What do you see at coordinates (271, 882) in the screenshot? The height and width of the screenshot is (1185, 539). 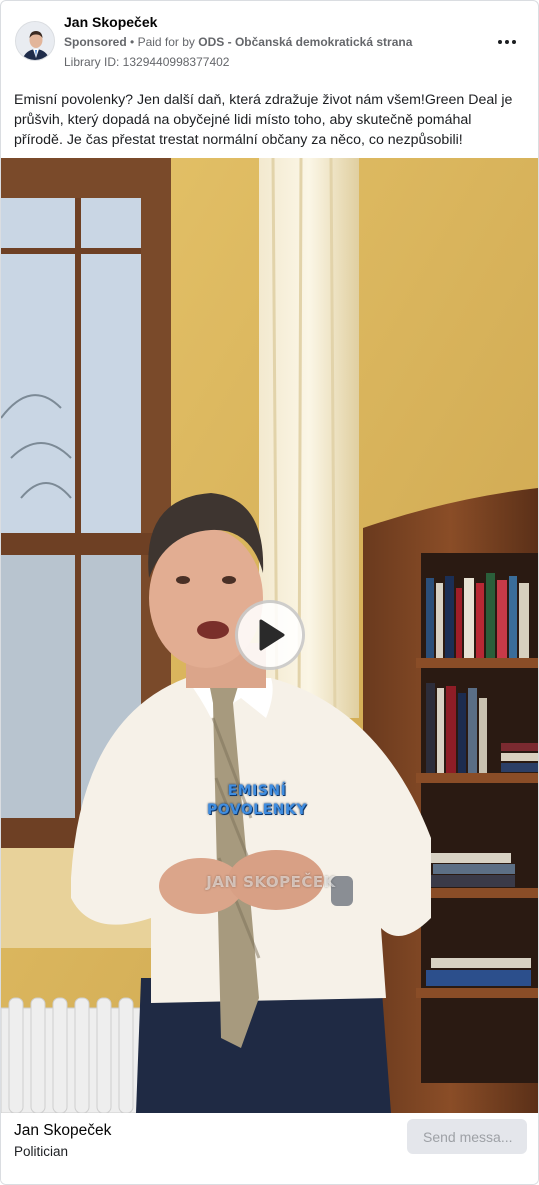 I see `video-watermark: JAN SKOPEČEK` at bounding box center [271, 882].